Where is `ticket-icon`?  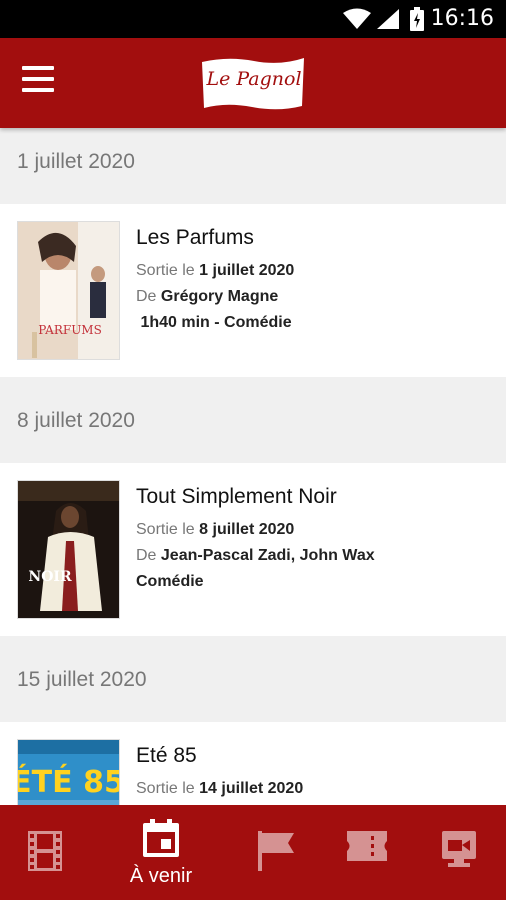
ticket-icon is located at coordinates (367, 846).